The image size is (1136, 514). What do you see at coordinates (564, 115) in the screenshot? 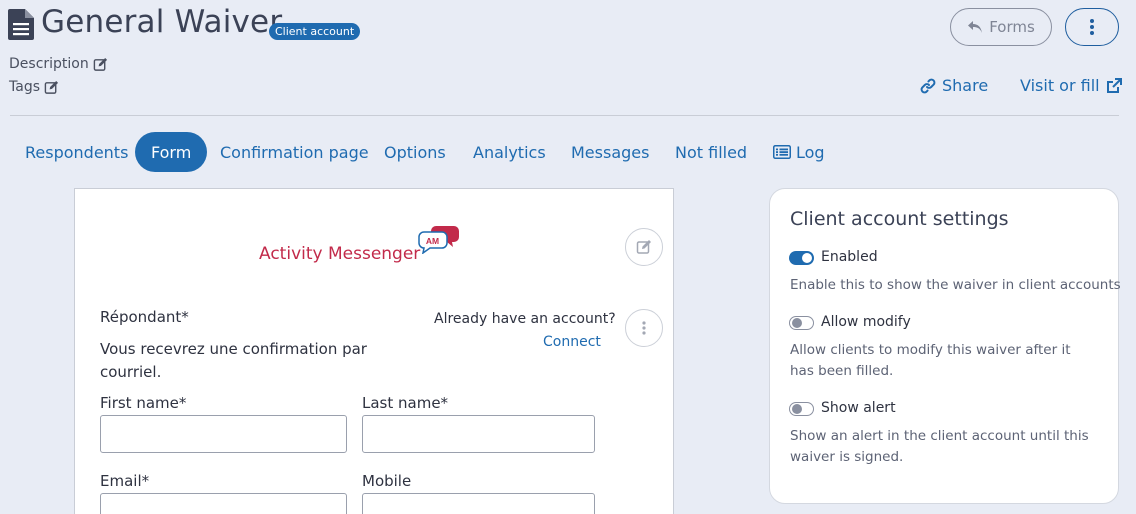
I see `header-divider` at bounding box center [564, 115].